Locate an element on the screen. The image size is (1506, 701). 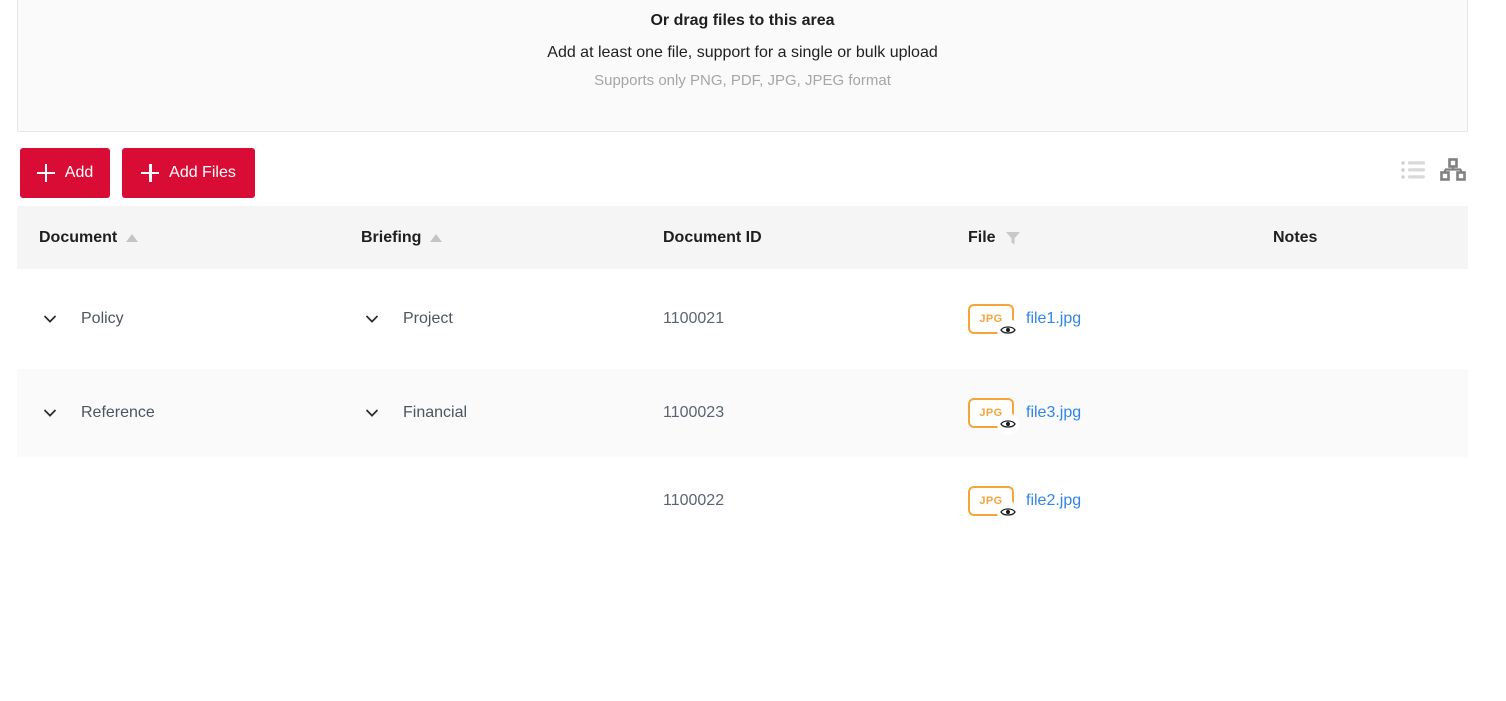
briefing-value: Project is located at coordinates (428, 318).